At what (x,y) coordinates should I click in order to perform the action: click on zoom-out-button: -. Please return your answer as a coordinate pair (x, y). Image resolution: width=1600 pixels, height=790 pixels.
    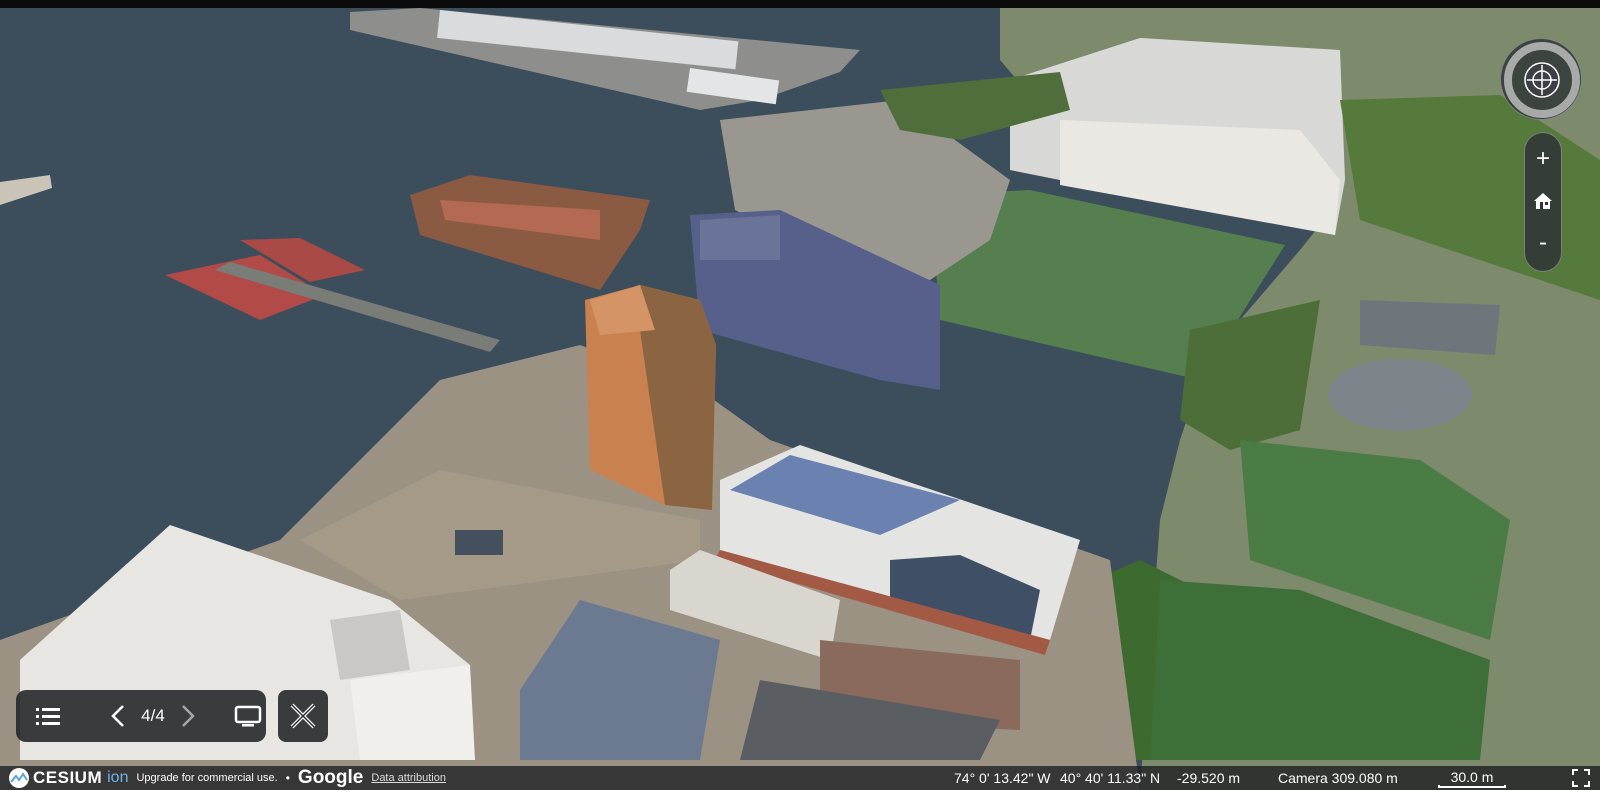
    Looking at the image, I should click on (1543, 243).